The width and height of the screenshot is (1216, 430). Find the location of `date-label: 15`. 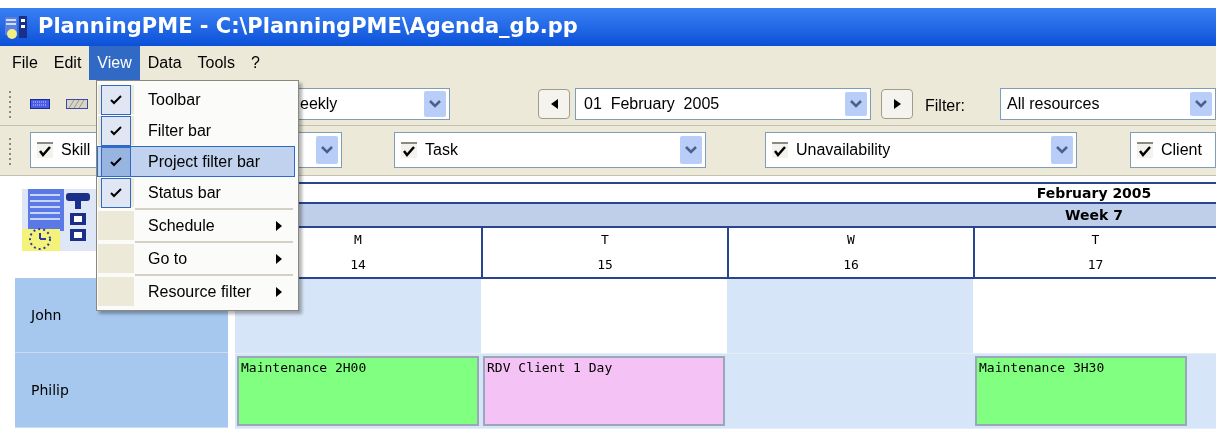

date-label: 15 is located at coordinates (605, 265).